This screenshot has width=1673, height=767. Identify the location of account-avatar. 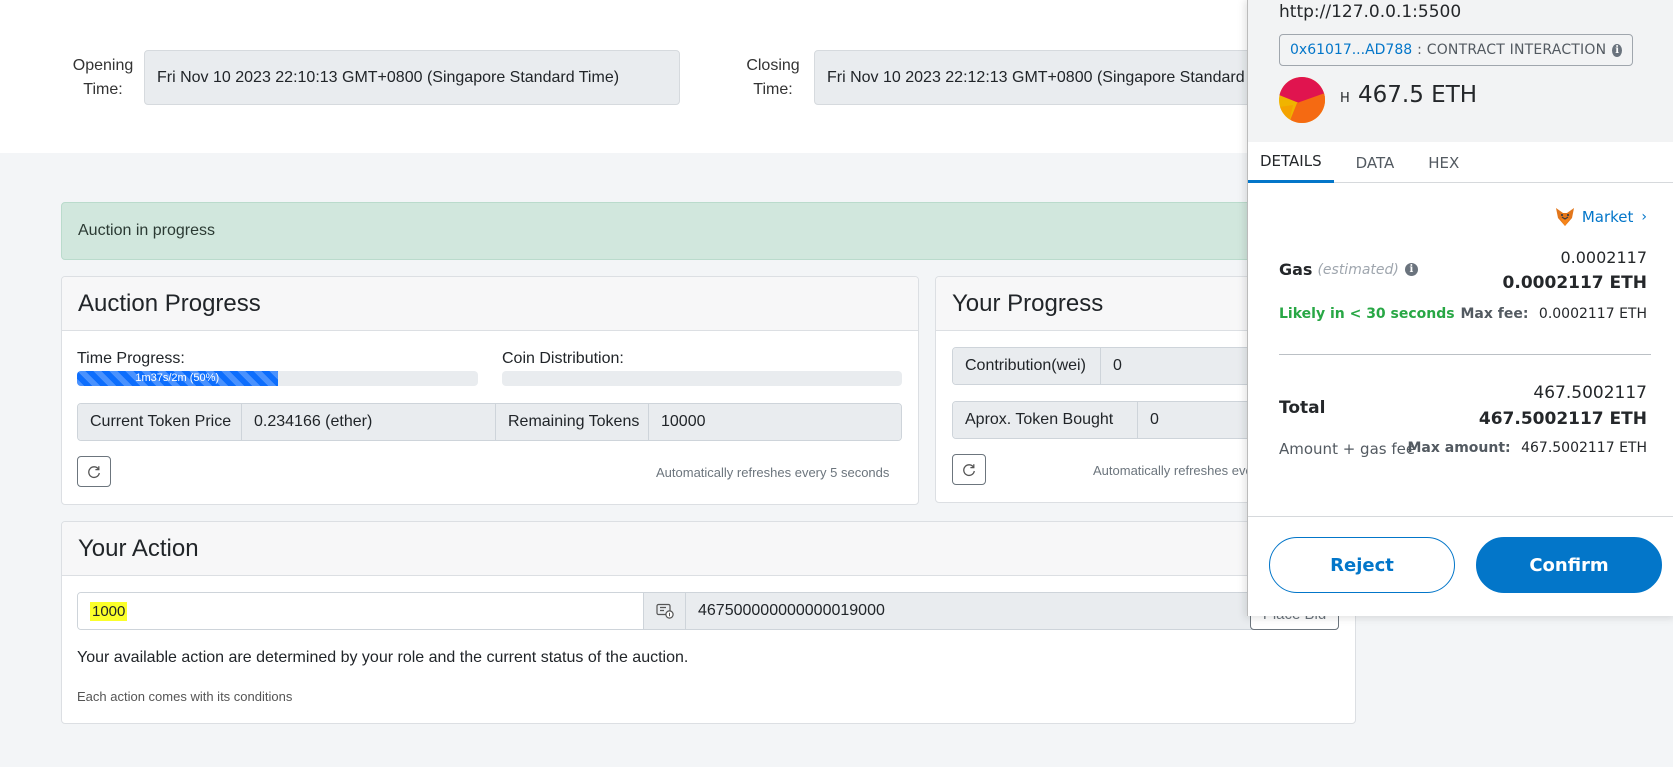
(1302, 100).